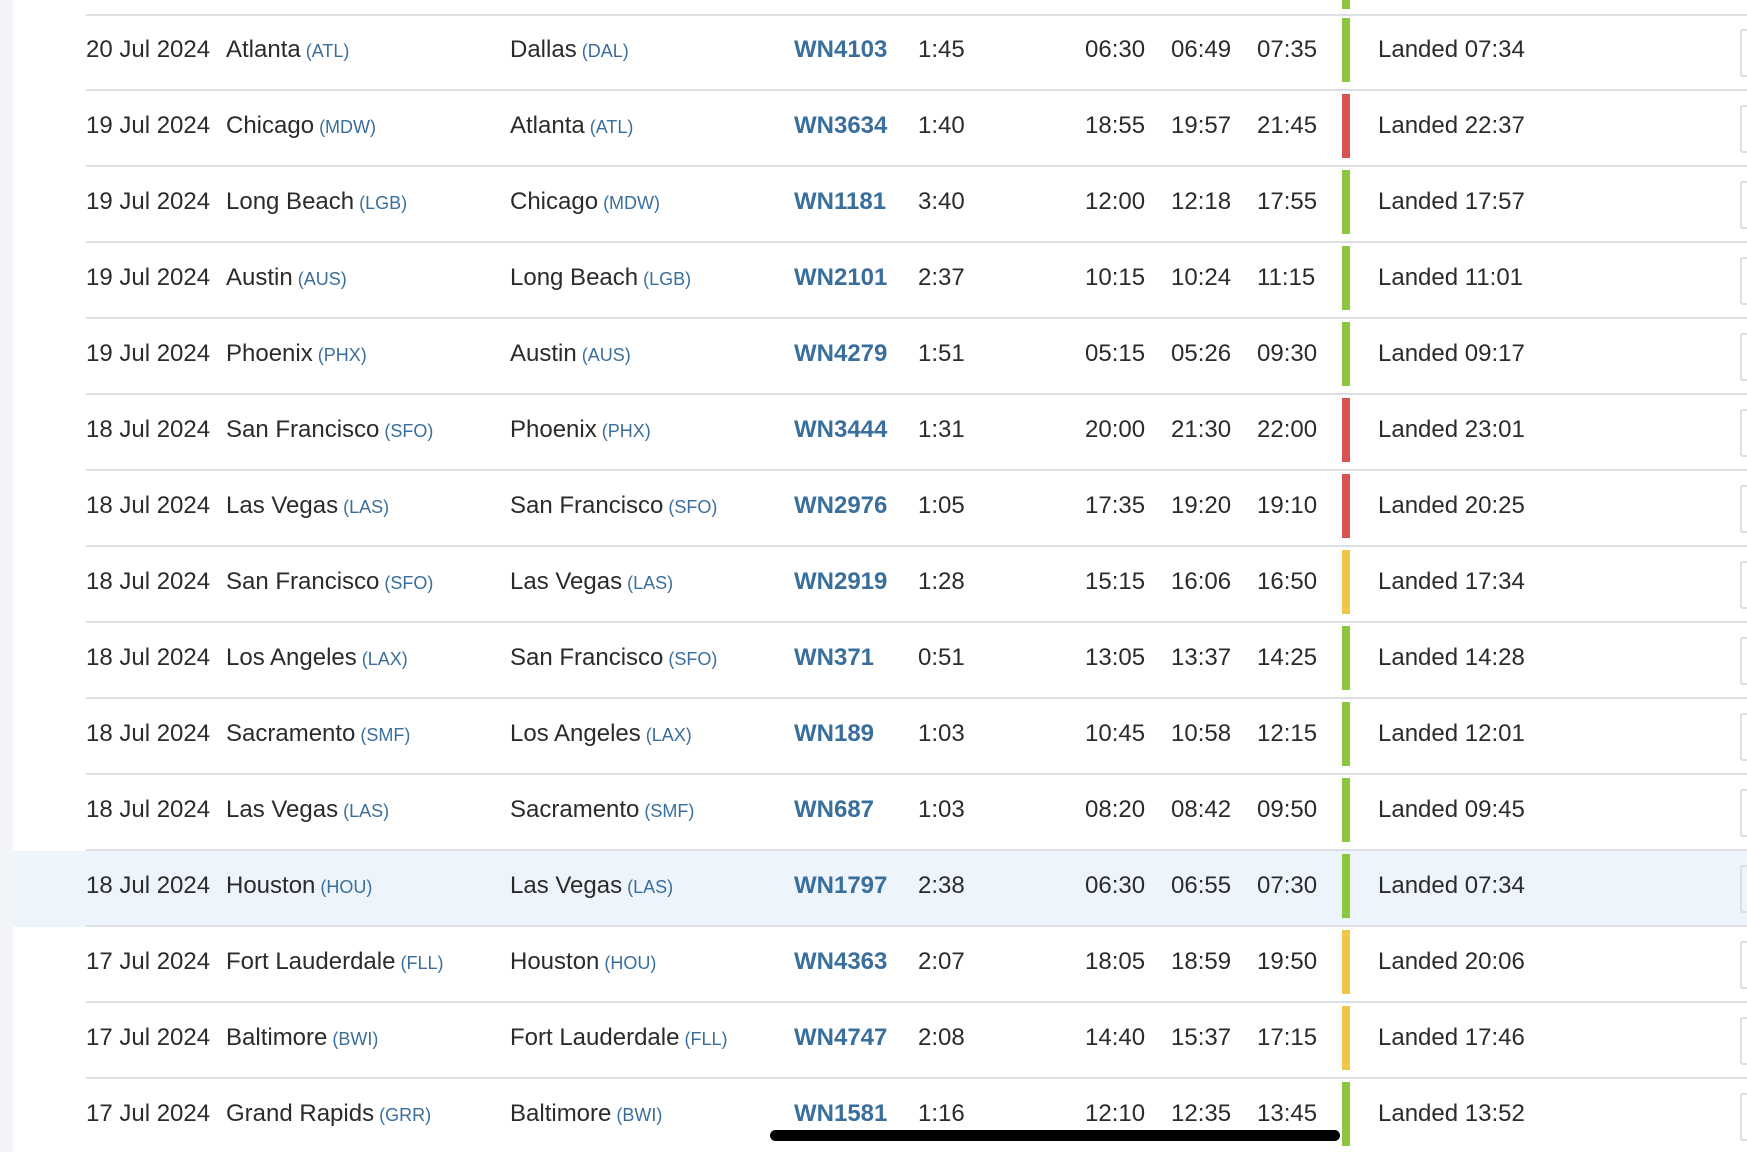  Describe the element at coordinates (626, 431) in the screenshot. I see `destination-iata-code: (PHX)` at that location.